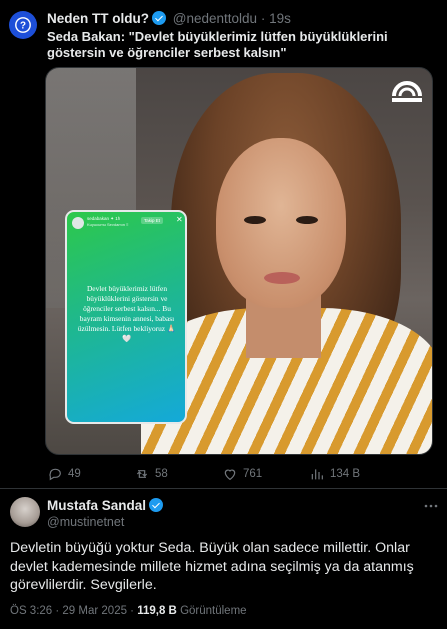  Describe the element at coordinates (253, 474) in the screenshot. I see `like-count: 761` at that location.